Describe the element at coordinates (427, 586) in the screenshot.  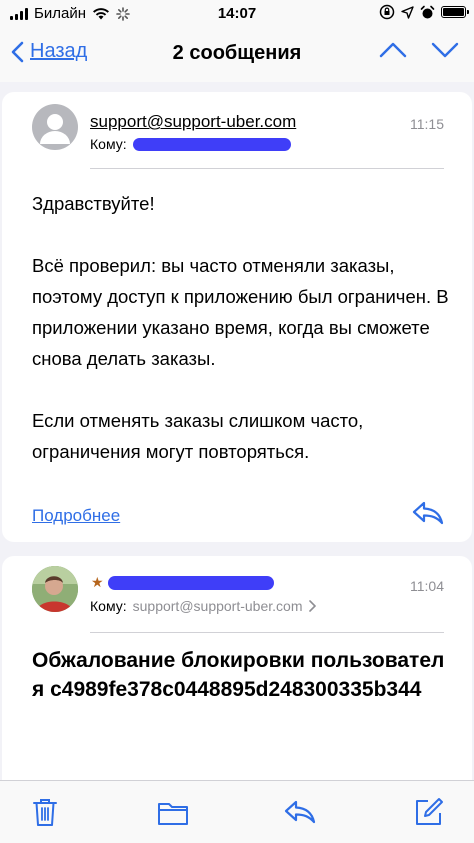
I see `message-time: 11:04` at that location.